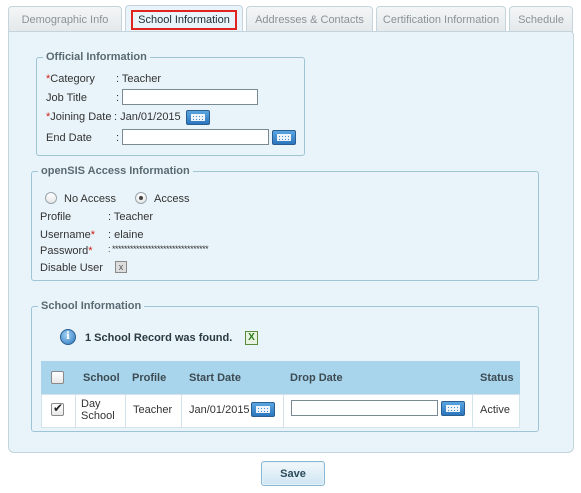  I want to click on joining-date-label: *Joining Date, so click(79, 117).